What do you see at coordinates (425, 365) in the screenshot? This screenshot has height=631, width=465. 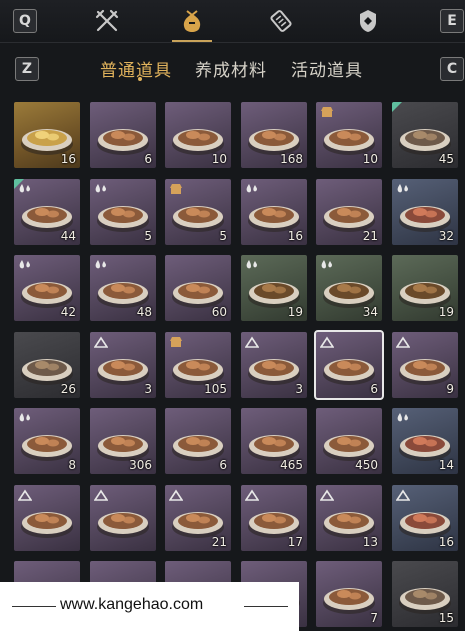 I see `inventory-slot: 9` at bounding box center [425, 365].